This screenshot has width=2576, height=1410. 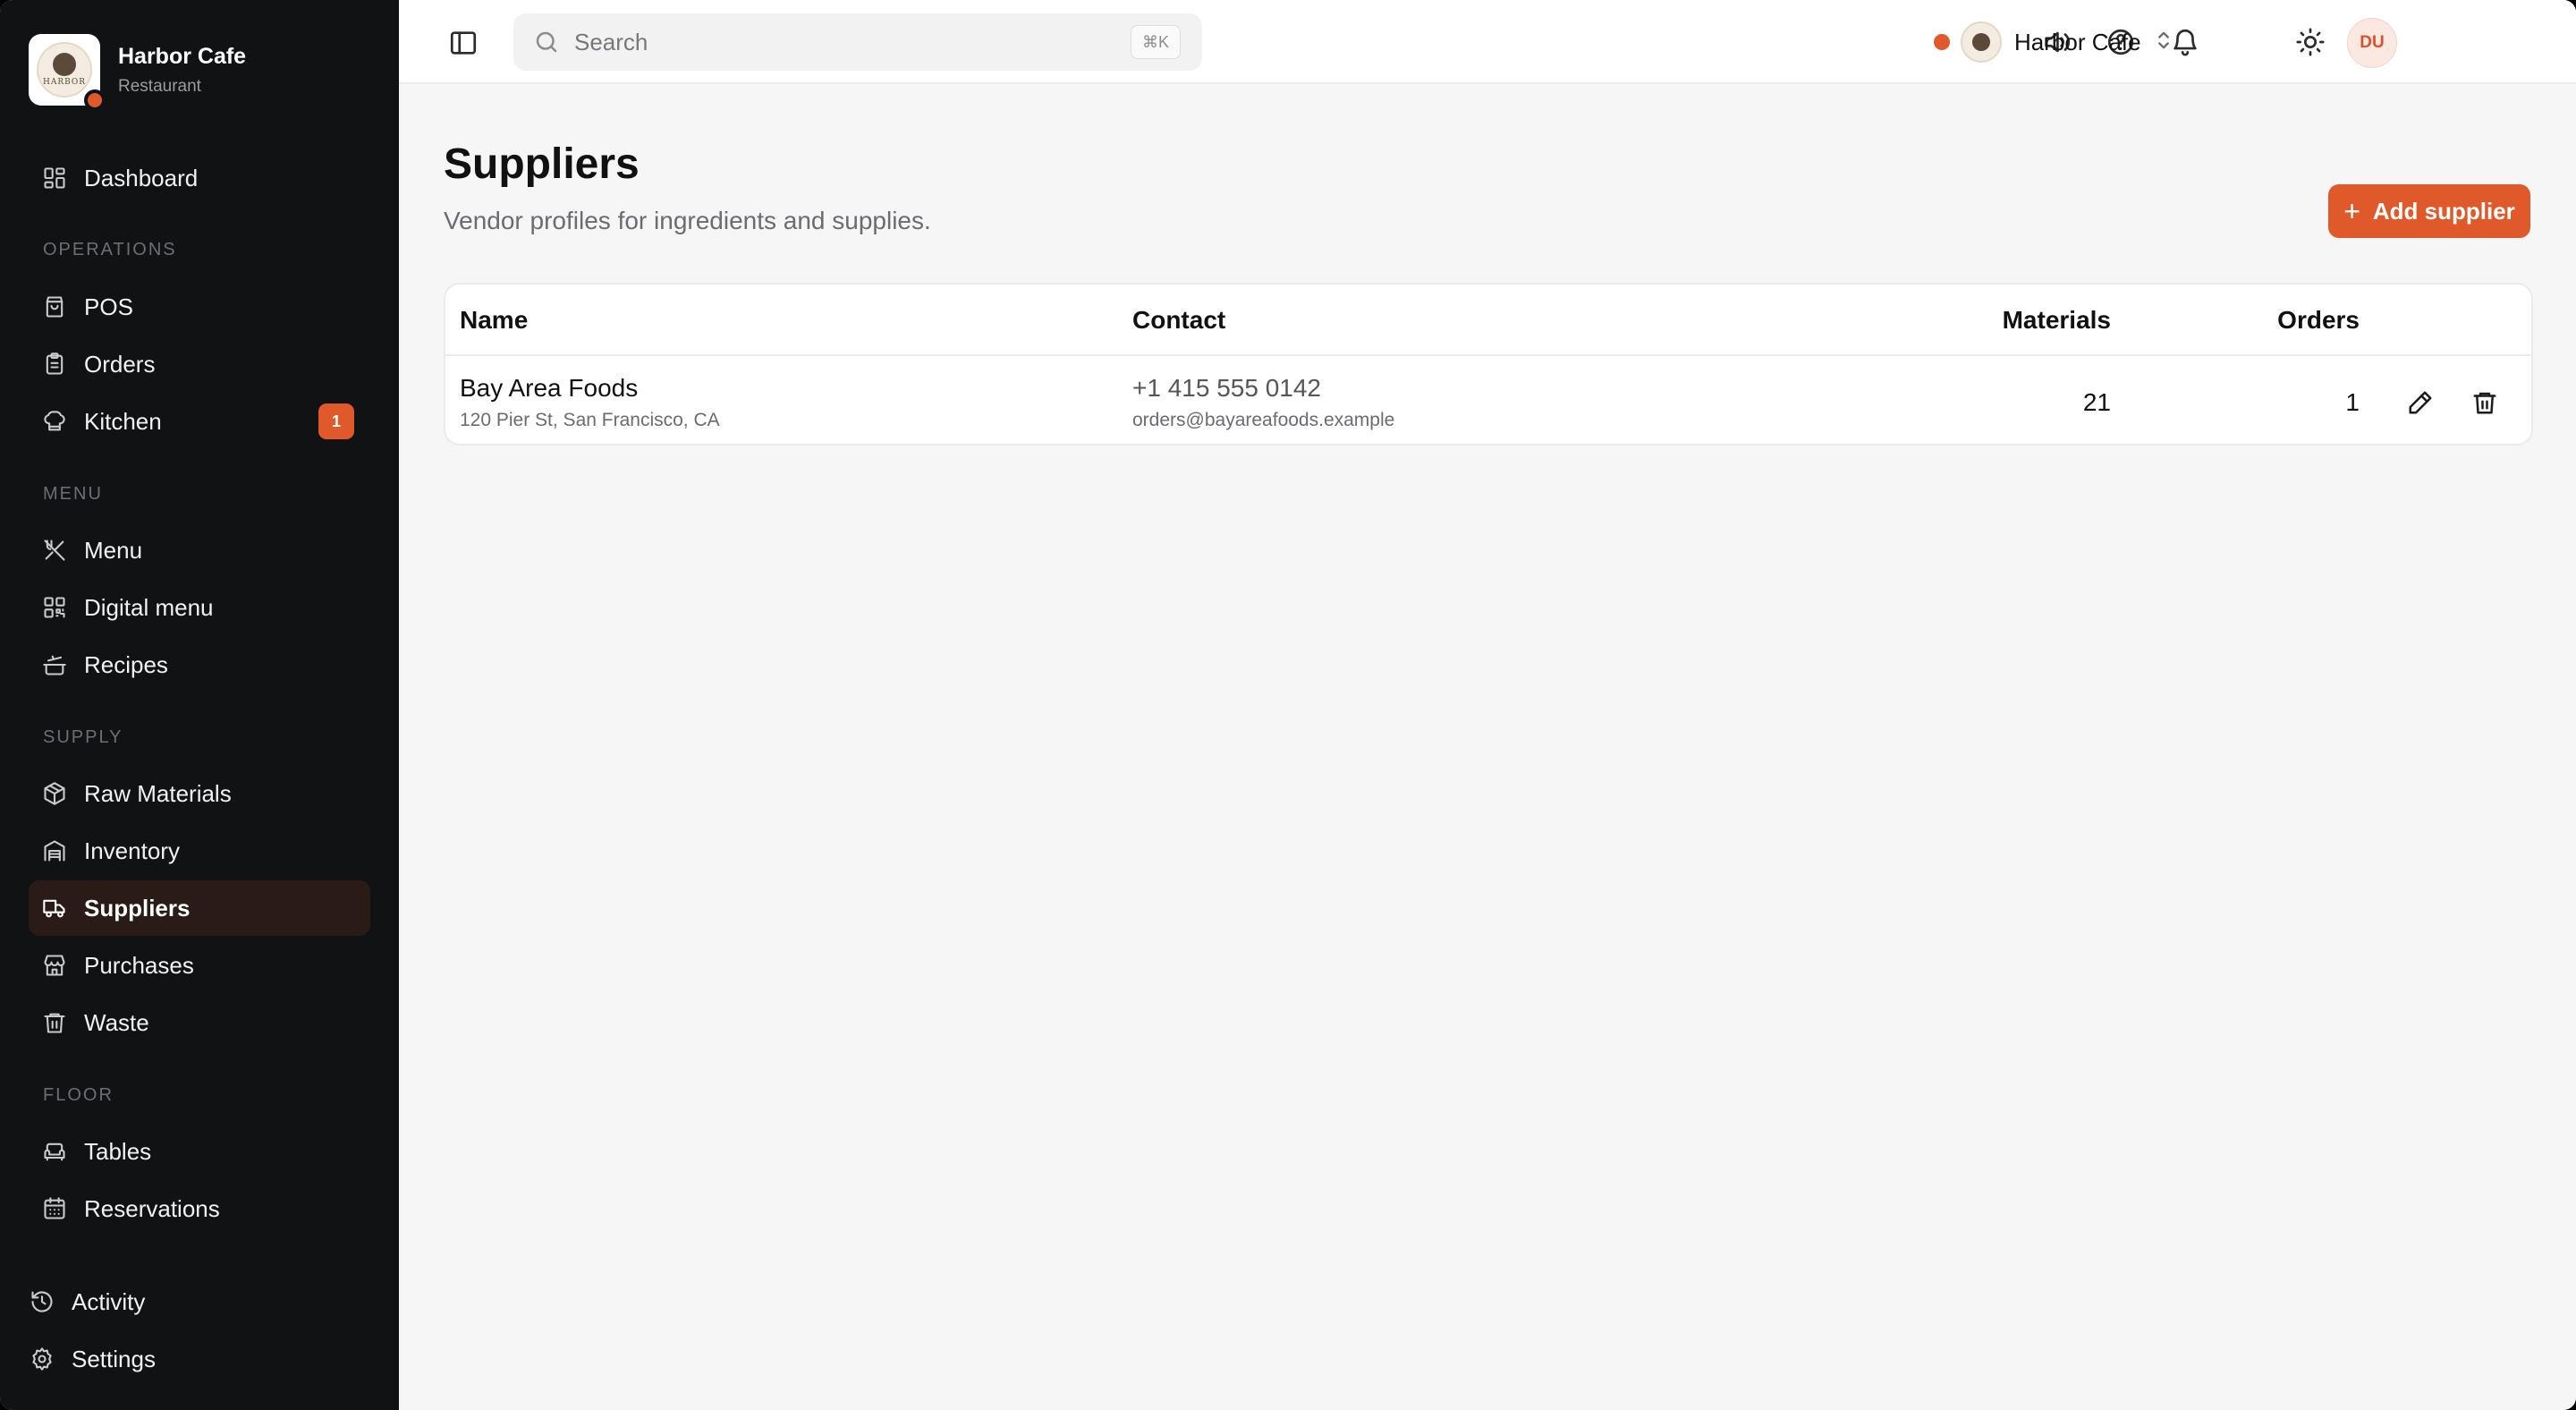 I want to click on sidebar-item-orders: Orders, so click(x=199, y=364).